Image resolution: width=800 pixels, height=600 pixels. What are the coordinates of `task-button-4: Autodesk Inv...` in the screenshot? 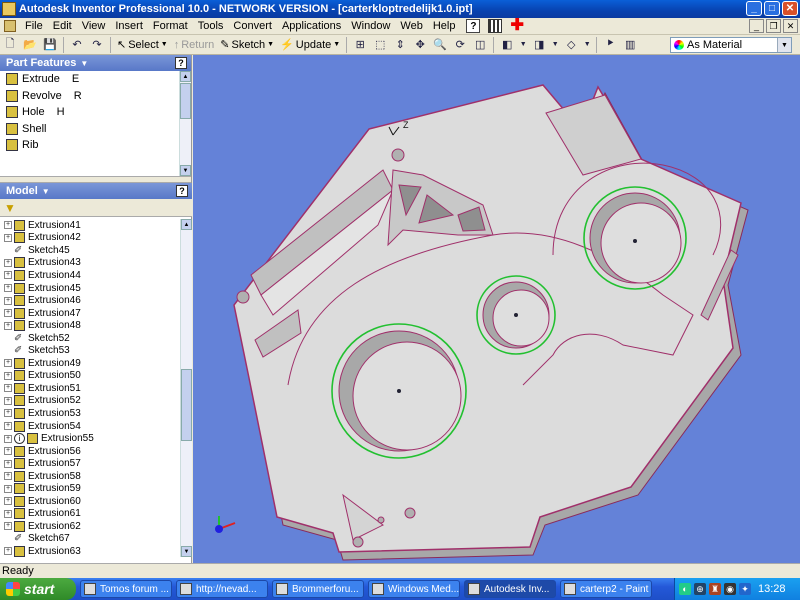 It's located at (510, 589).